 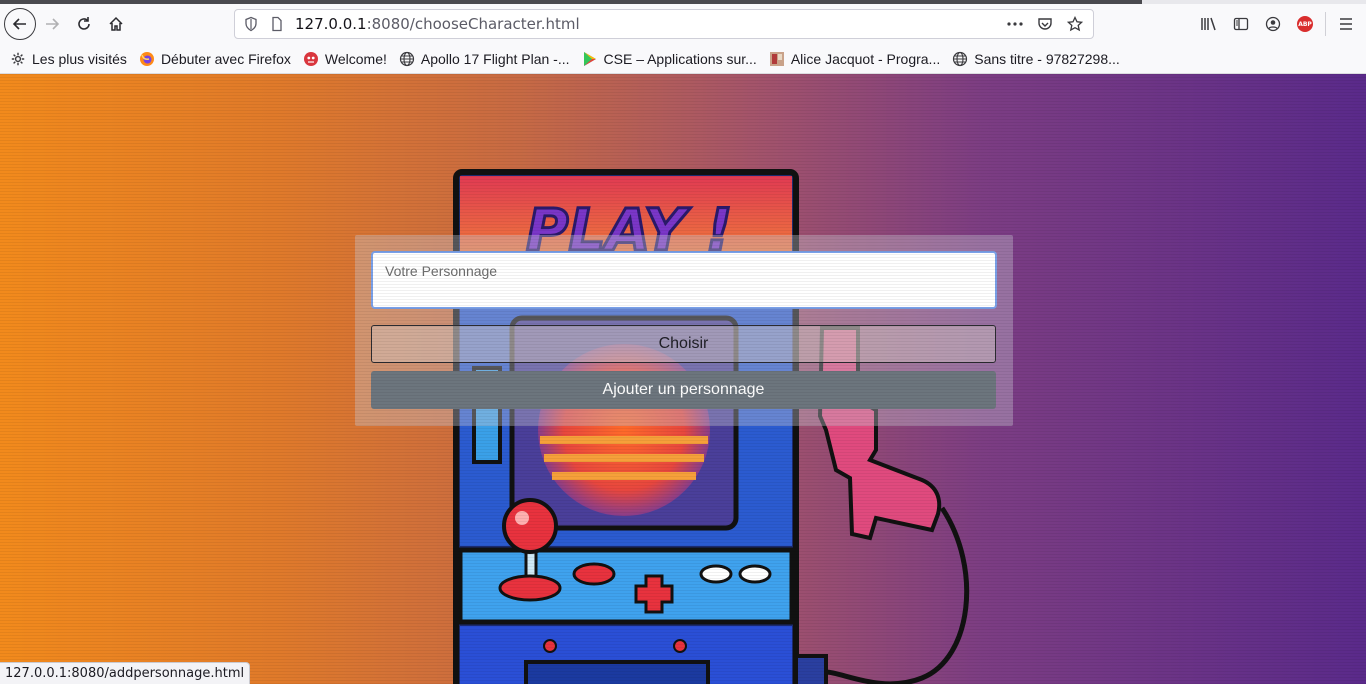 I want to click on firefox-icon, so click(x=147, y=59).